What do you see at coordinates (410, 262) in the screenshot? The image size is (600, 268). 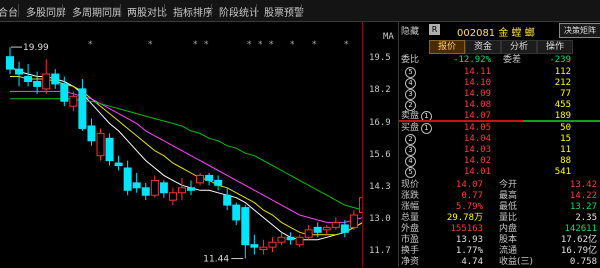 I see `stat-label: 净资` at bounding box center [410, 262].